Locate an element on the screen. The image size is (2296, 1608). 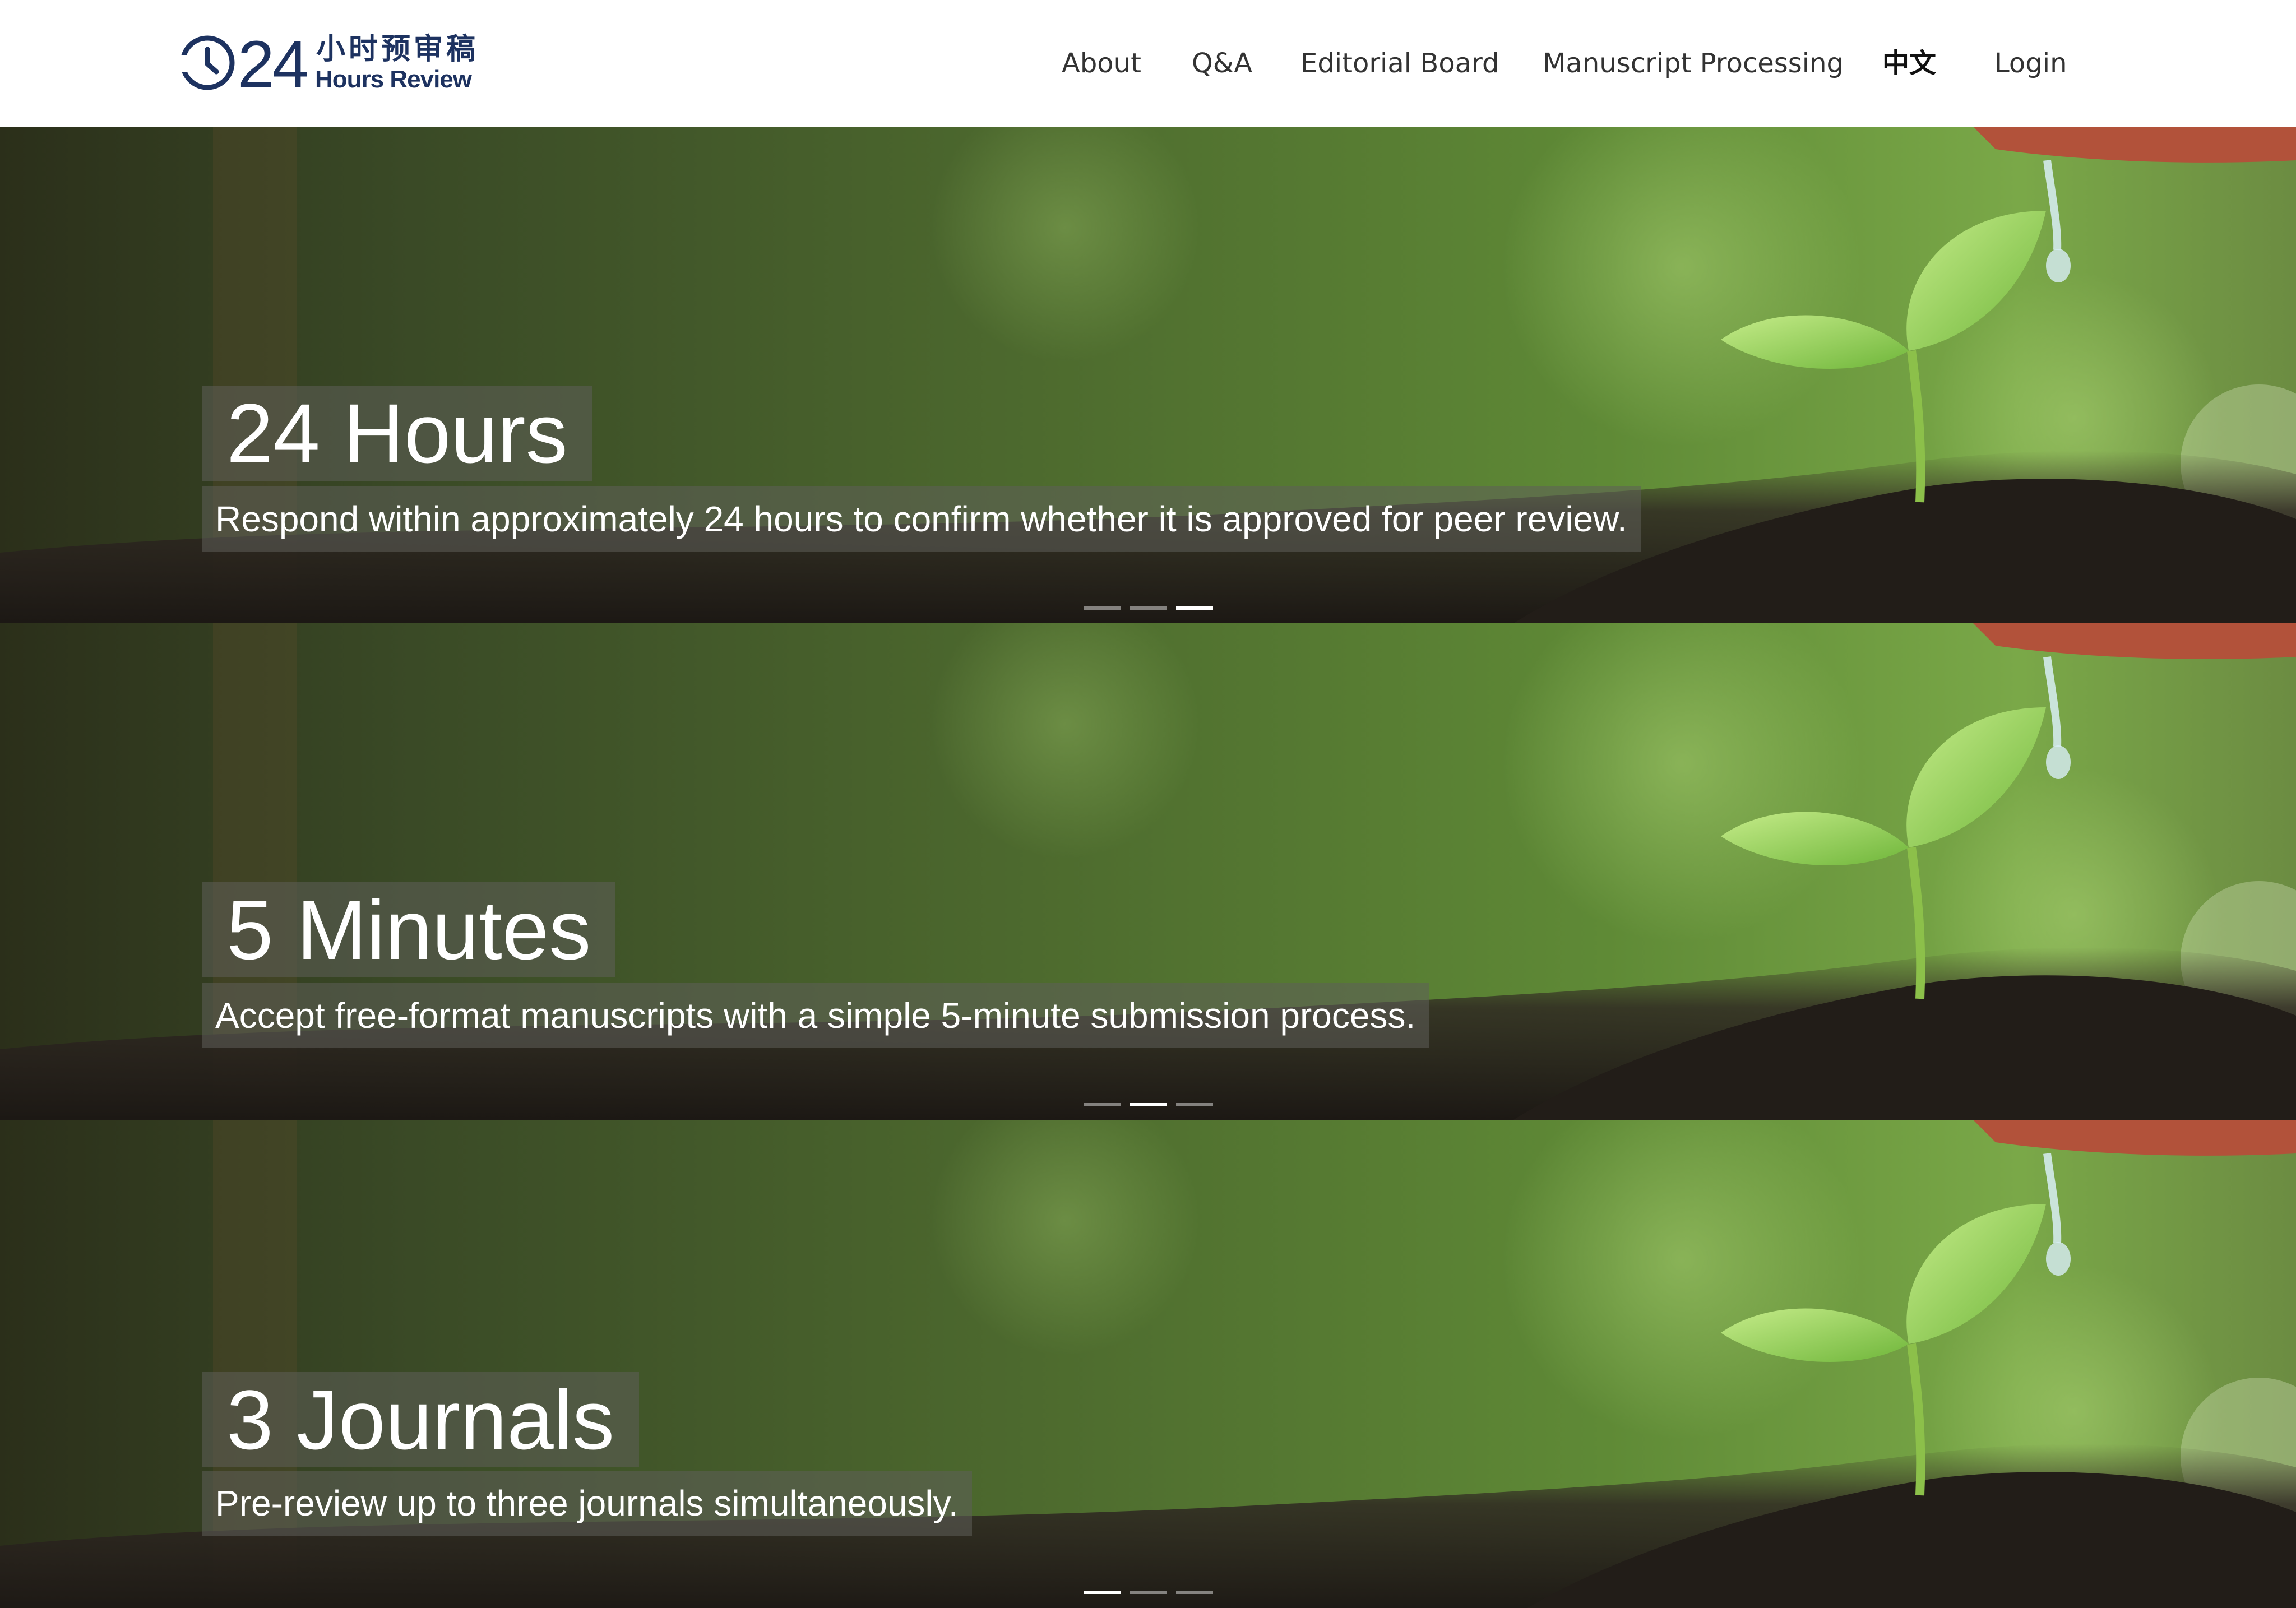
logo-chinese-text: 小时预审稿 is located at coordinates (397, 49).